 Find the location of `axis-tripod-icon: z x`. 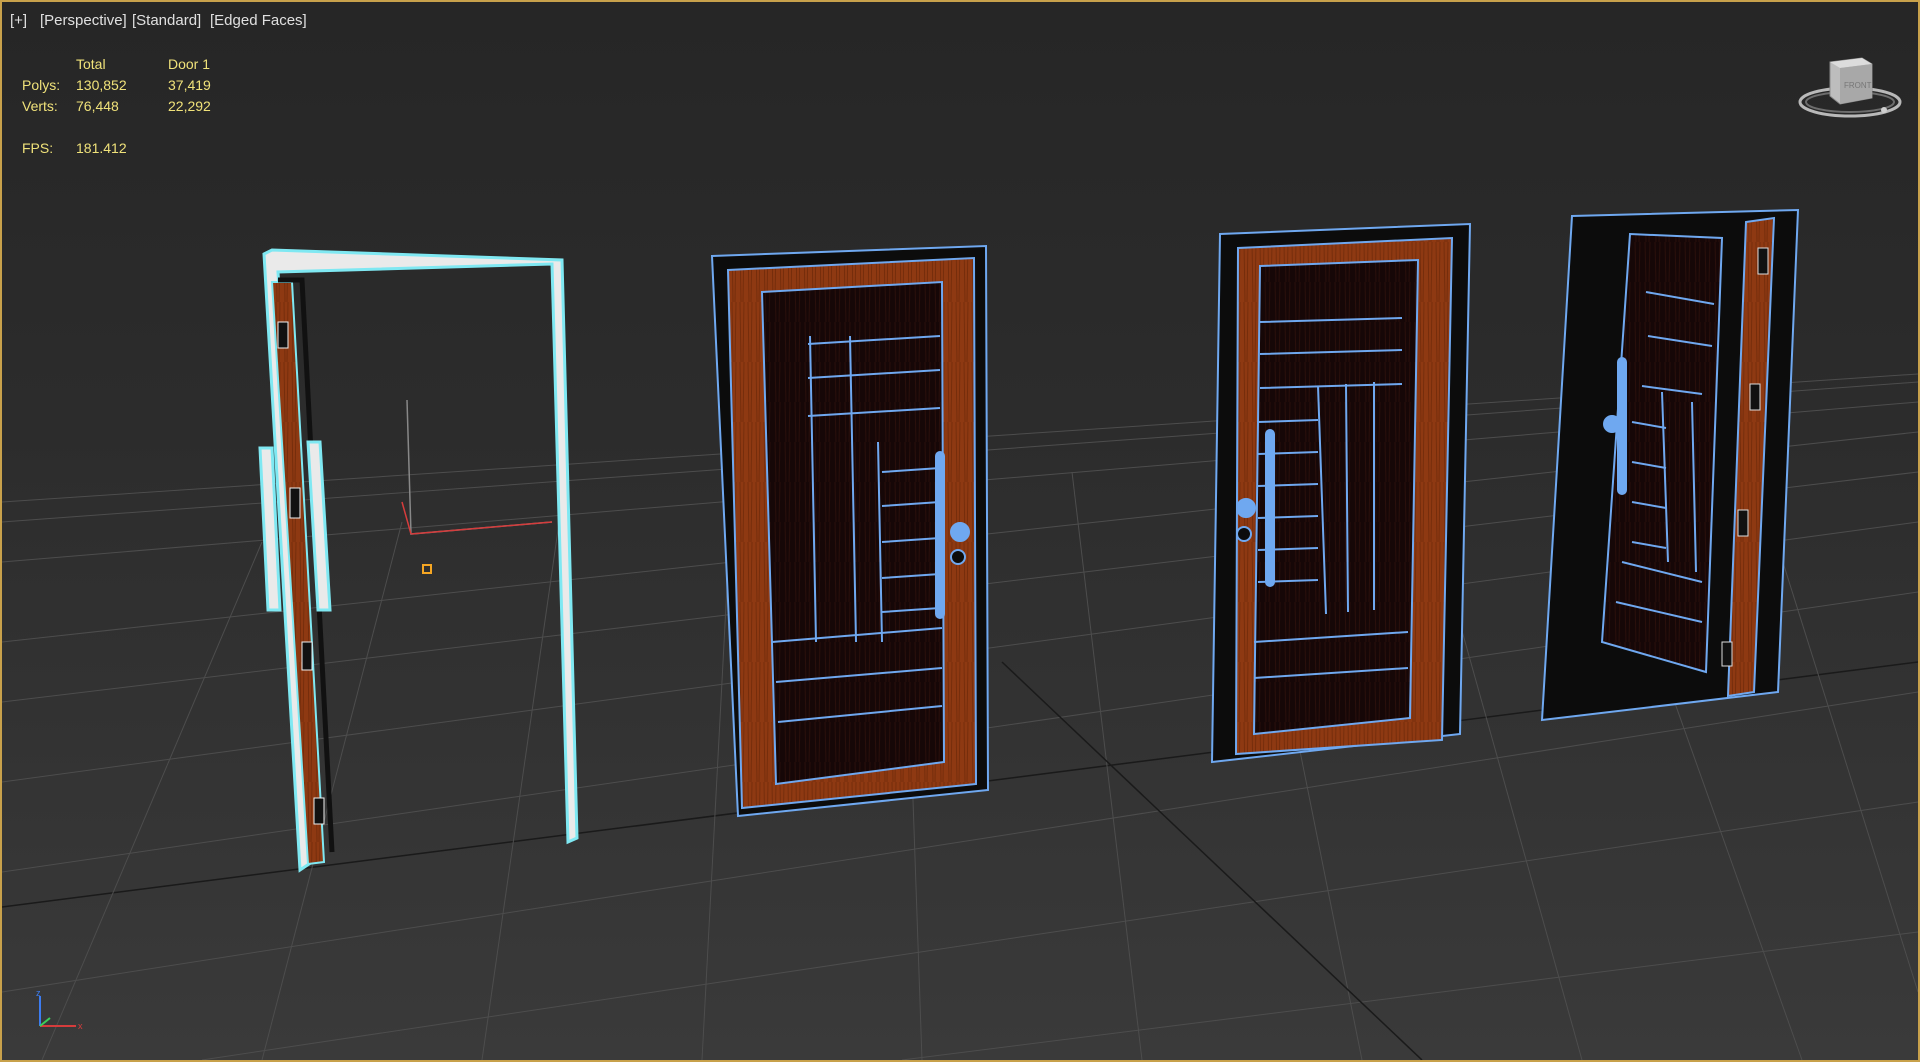

axis-tripod-icon: z x is located at coordinates (59, 1009).